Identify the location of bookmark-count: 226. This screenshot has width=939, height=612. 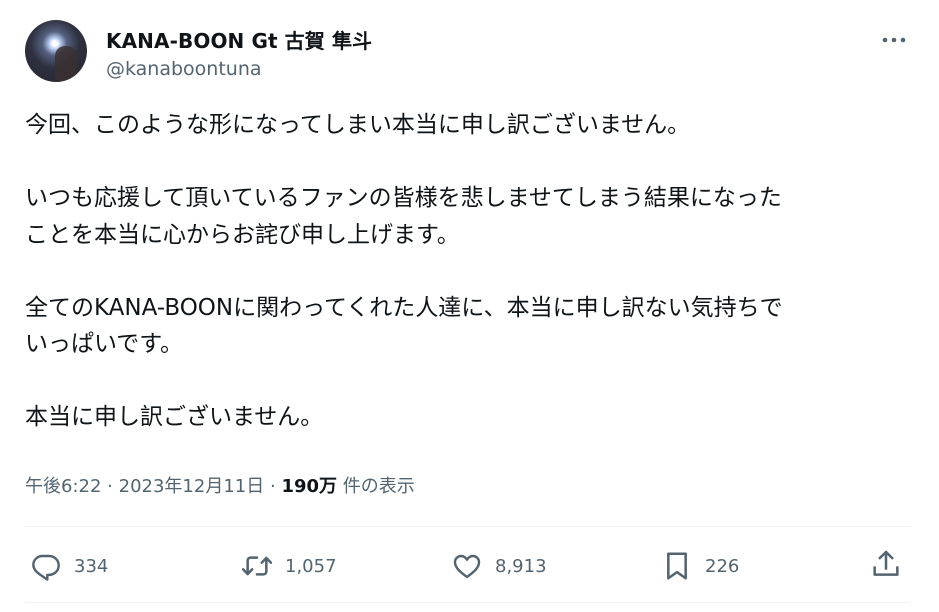
(722, 566).